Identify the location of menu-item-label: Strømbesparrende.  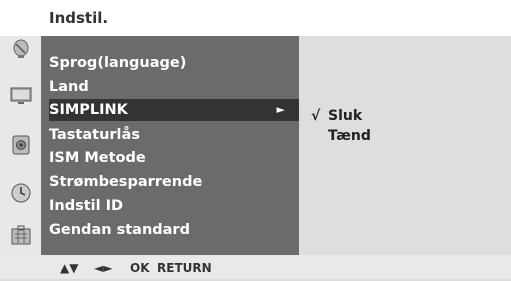
(126, 182).